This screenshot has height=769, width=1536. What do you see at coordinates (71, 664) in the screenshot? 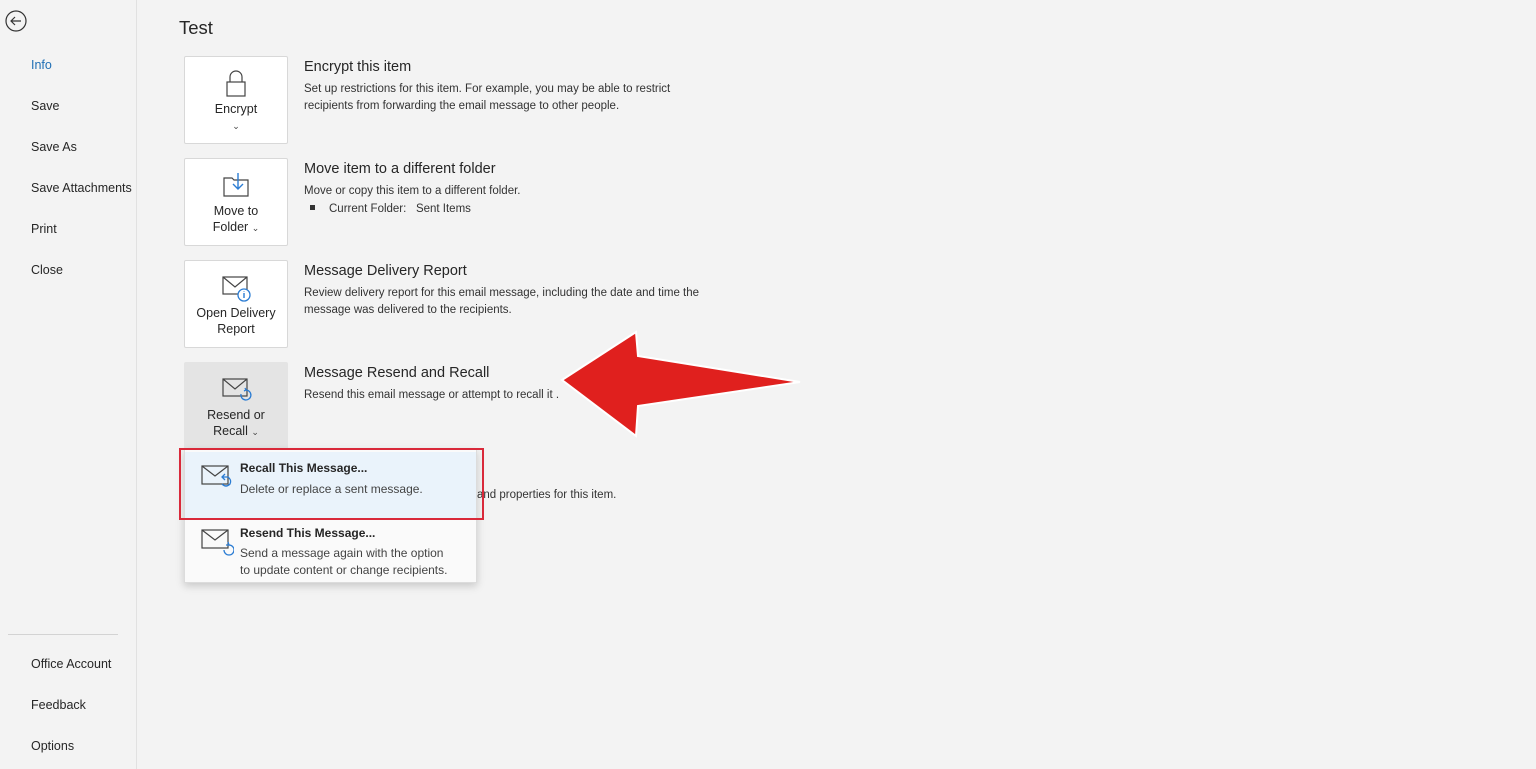
I see `sidebar-item-office-account: Office Account` at bounding box center [71, 664].